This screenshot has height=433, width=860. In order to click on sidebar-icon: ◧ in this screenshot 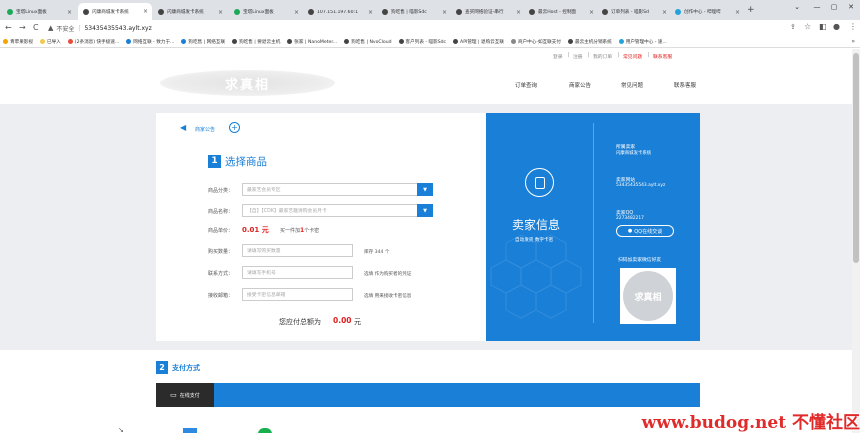, I will do `click(823, 26)`.